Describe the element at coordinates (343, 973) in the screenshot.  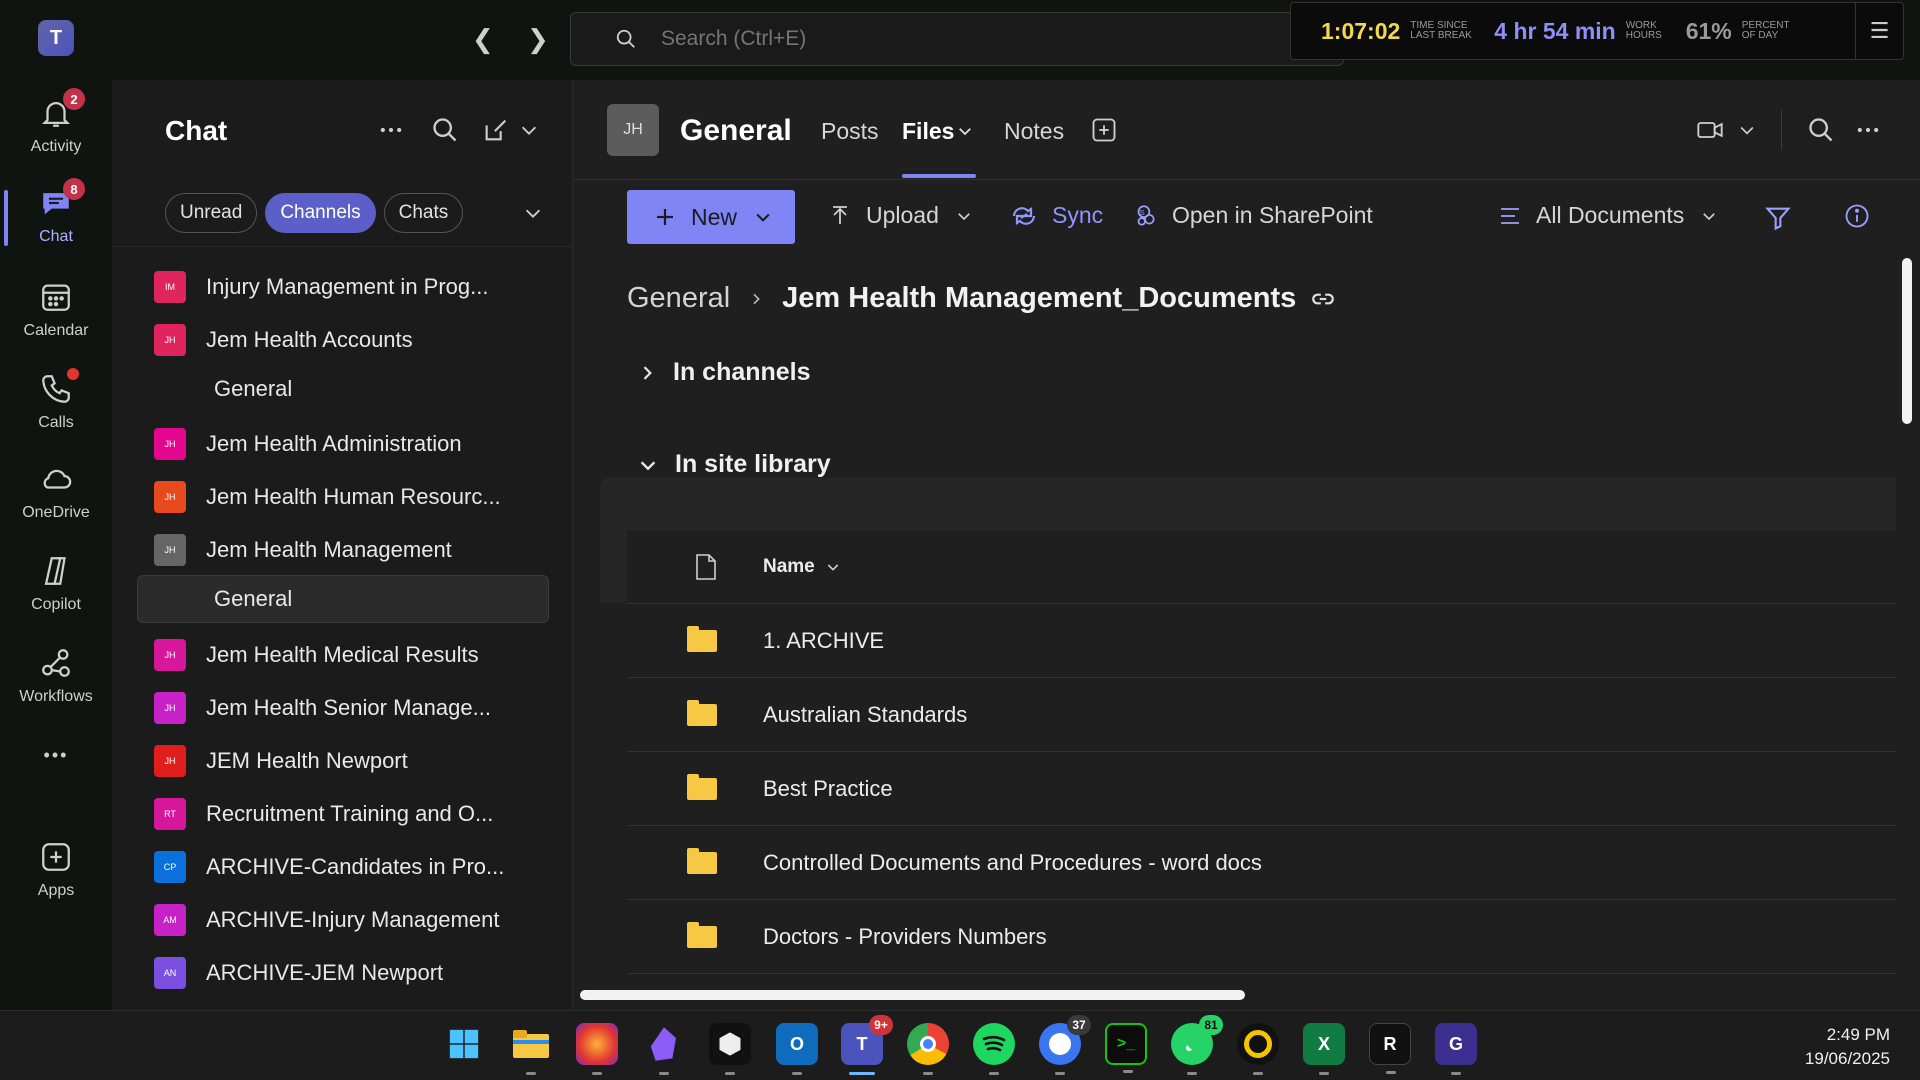
I see `team-item: AN ARCHIVE-JEM Newport` at that location.